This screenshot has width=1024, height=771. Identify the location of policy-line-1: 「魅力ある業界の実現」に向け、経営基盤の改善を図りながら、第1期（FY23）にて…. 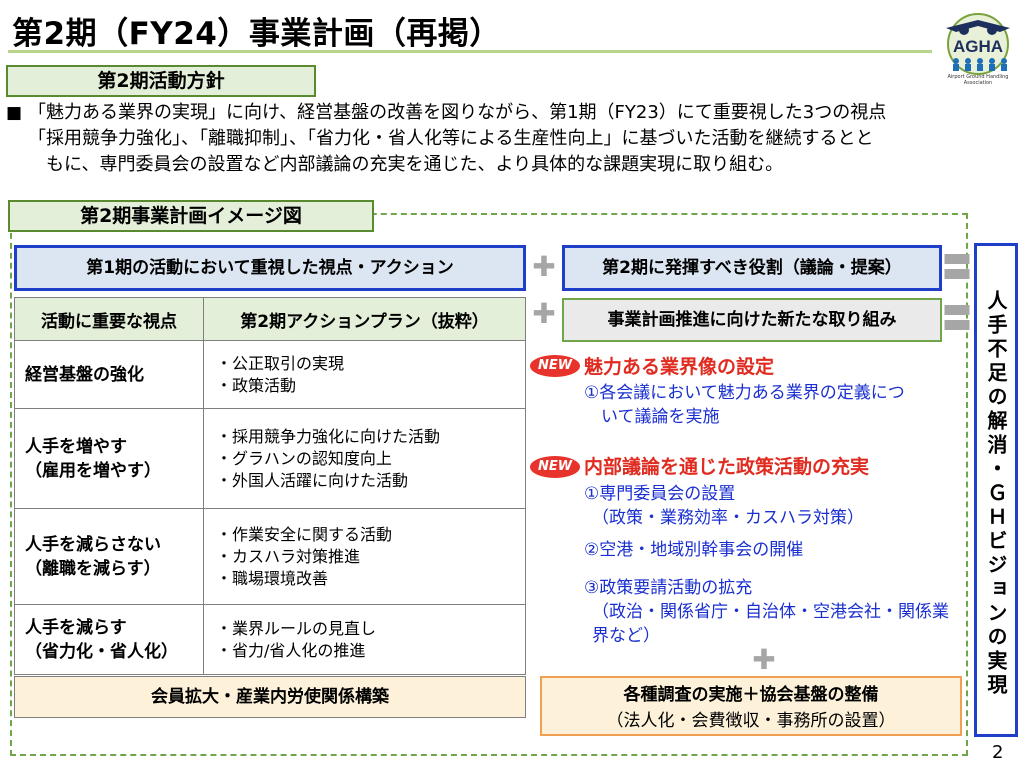
(457, 112).